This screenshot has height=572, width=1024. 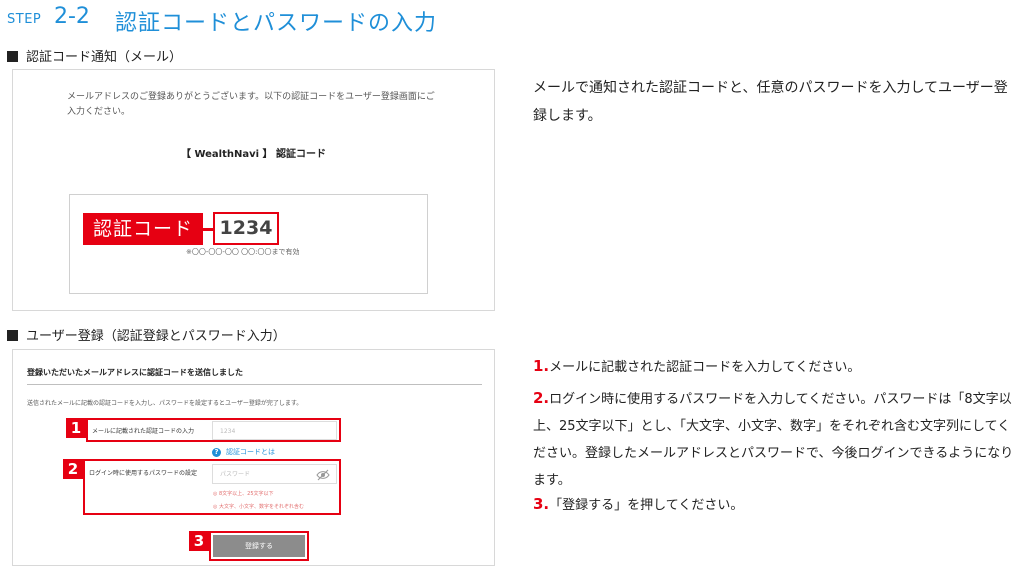 I want to click on section-email-header: 認証コード通知（メール）, so click(x=94, y=55).